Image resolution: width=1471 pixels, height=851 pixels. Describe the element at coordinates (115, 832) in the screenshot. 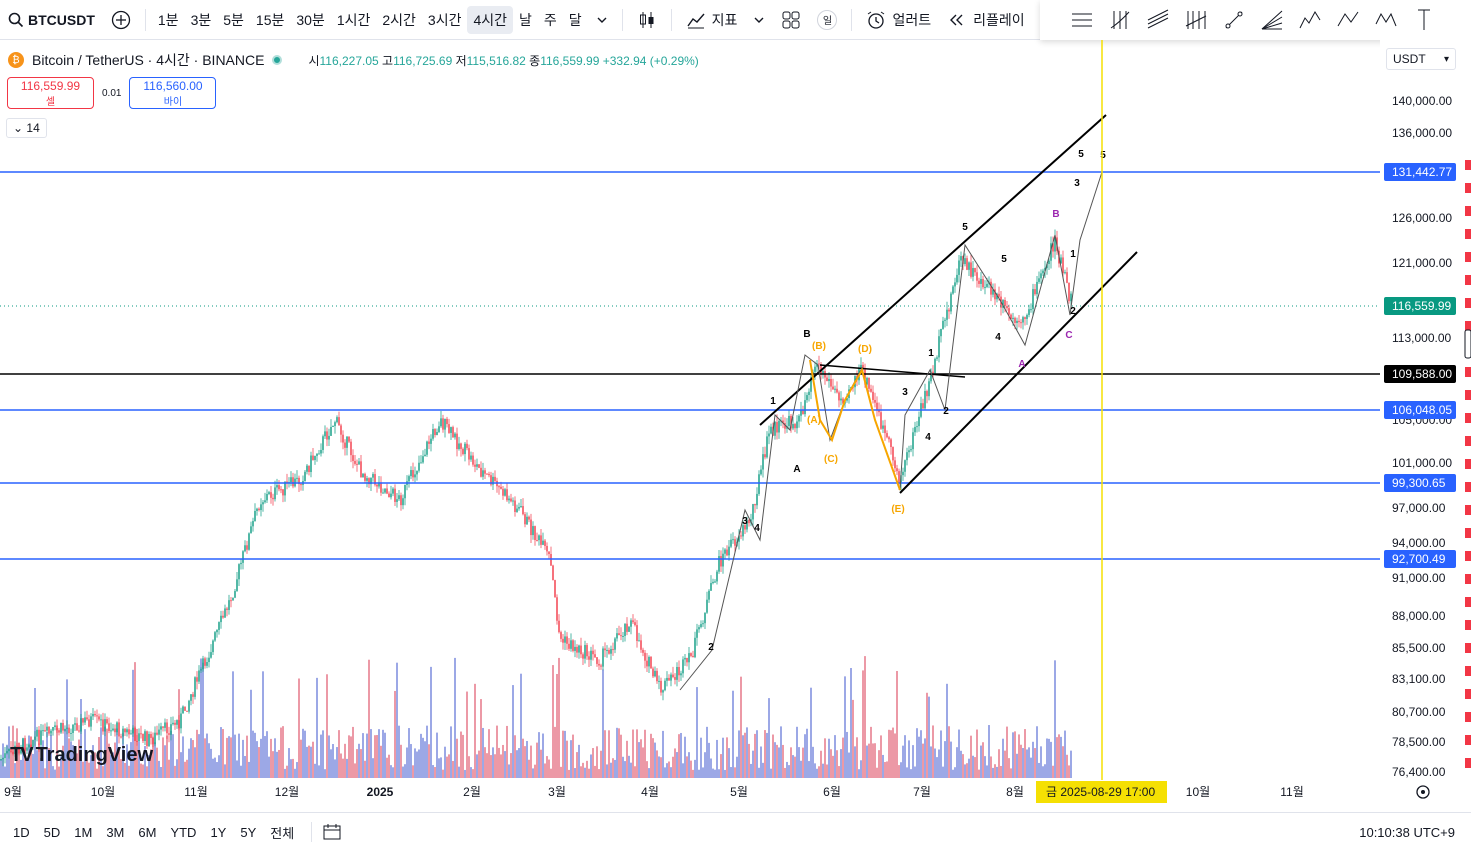

I see `range-3m: 3M` at that location.